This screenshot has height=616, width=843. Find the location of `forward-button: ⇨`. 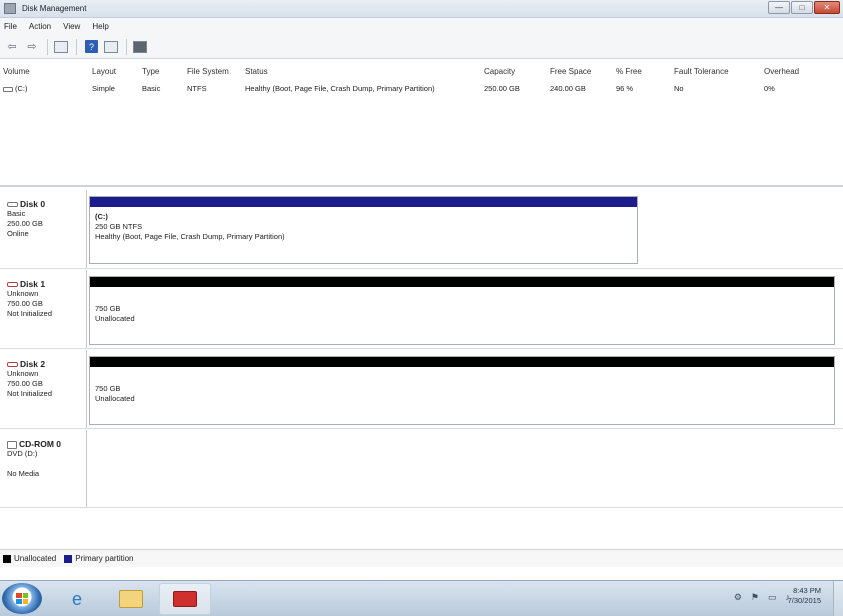

forward-button: ⇨ is located at coordinates (32, 47).